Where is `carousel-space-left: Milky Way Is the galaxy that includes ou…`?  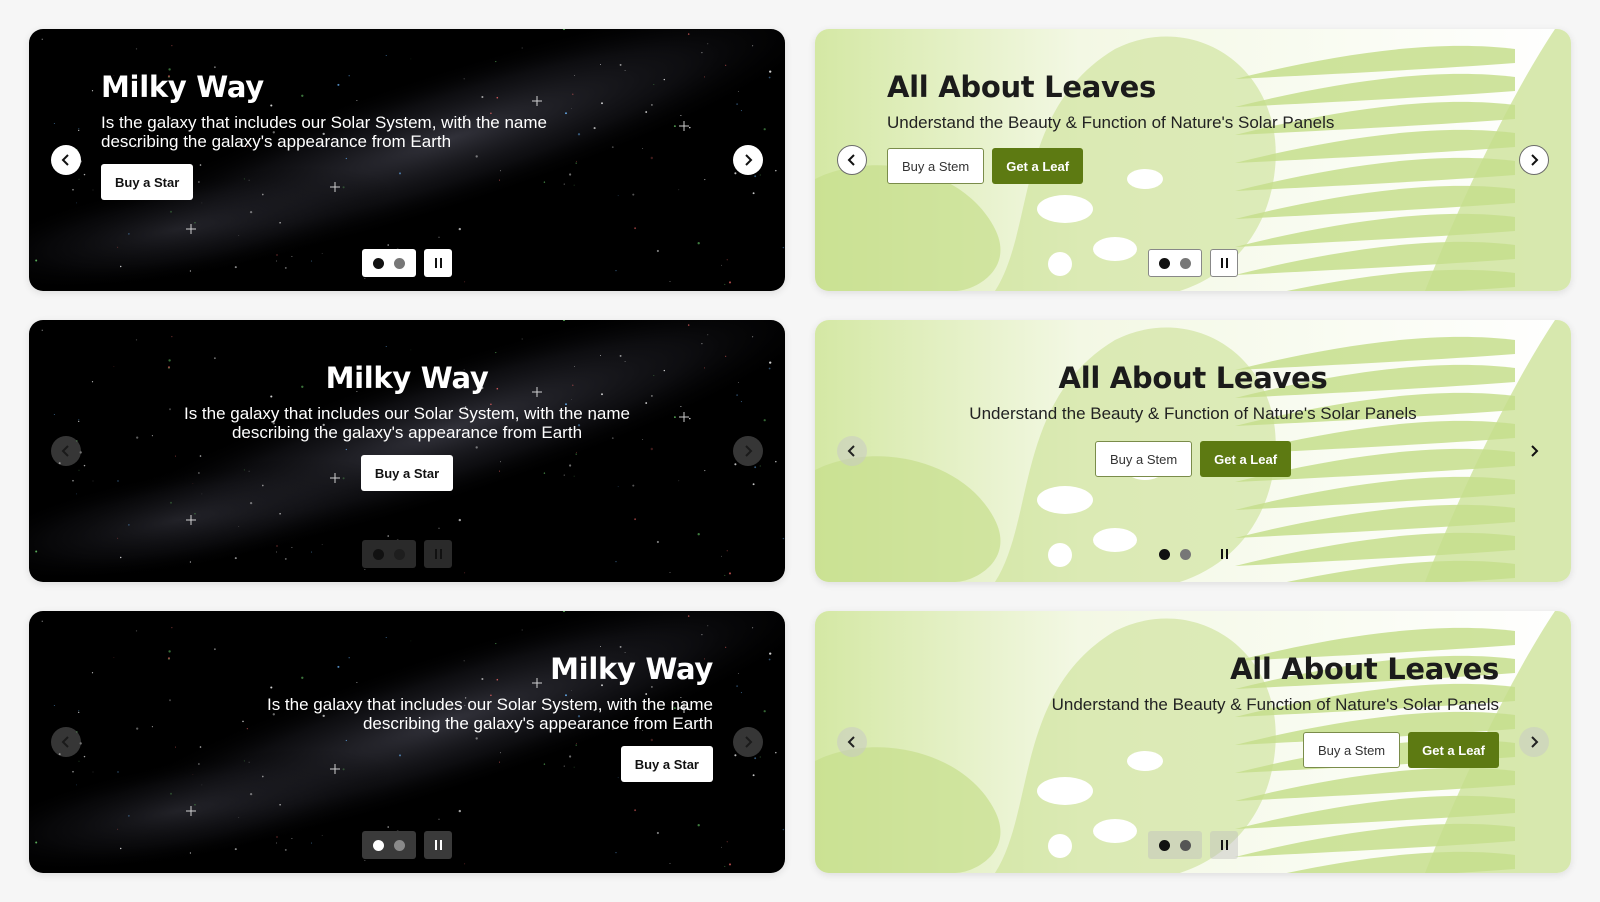 carousel-space-left: Milky Way Is the galaxy that includes ou… is located at coordinates (407, 160).